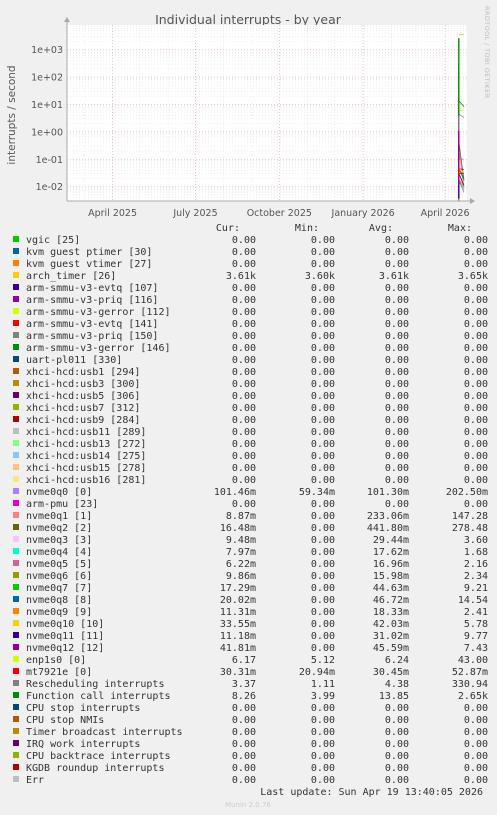 This screenshot has width=497, height=815. I want to click on legend-series-name: xhci-hcd:usb11 [289], so click(86, 432).